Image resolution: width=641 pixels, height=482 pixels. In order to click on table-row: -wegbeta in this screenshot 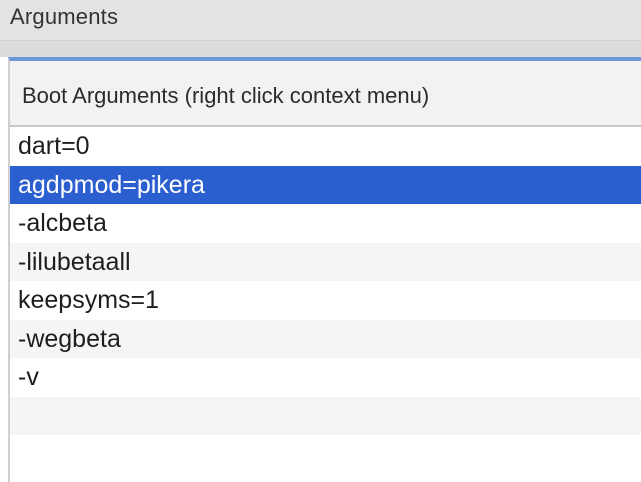, I will do `click(325, 338)`.